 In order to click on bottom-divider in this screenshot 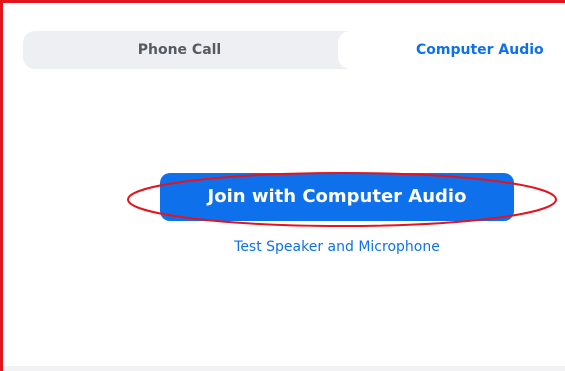, I will do `click(284, 368)`.